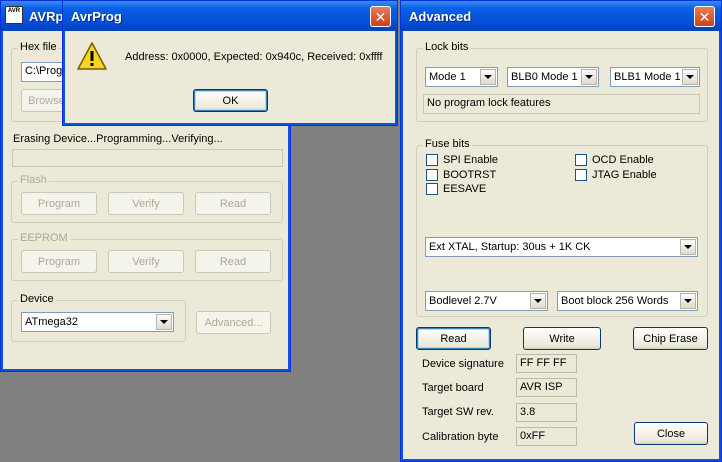 The image size is (722, 462). I want to click on spi-enable-checkbox, so click(432, 160).